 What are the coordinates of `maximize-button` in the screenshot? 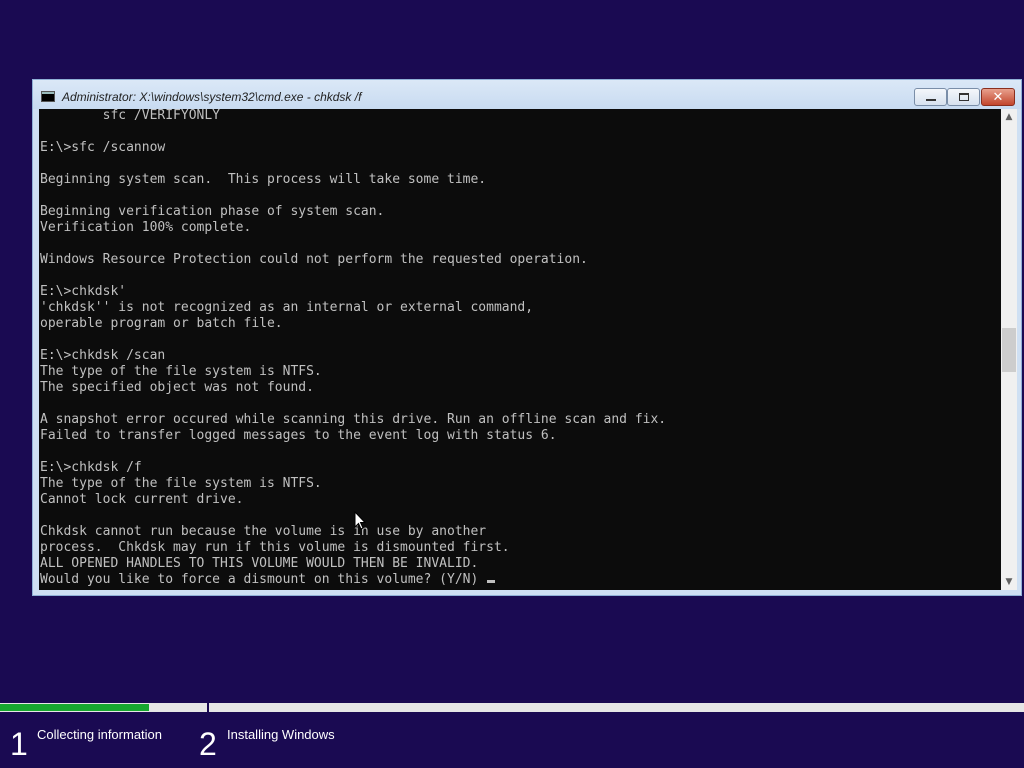 It's located at (963, 97).